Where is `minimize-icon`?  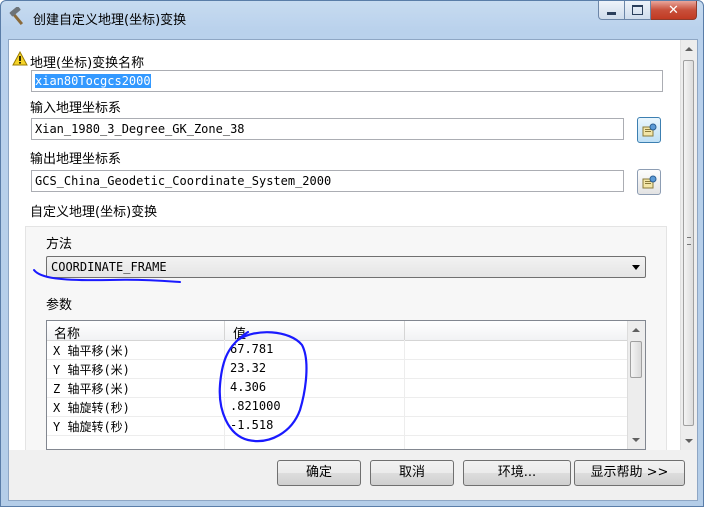
minimize-icon is located at coordinates (611, 13).